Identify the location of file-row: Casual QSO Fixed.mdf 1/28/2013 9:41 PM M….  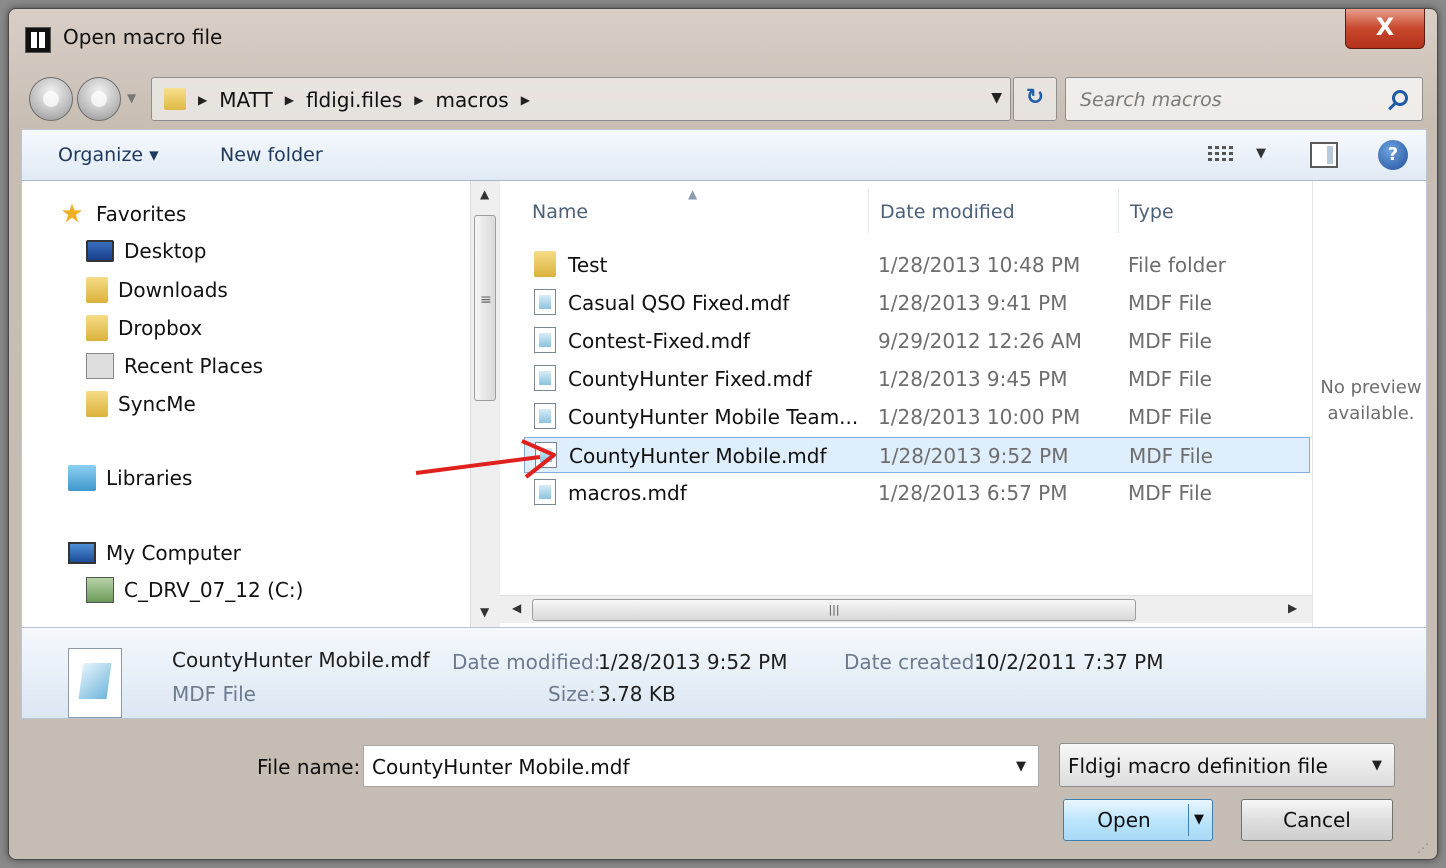
(917, 303).